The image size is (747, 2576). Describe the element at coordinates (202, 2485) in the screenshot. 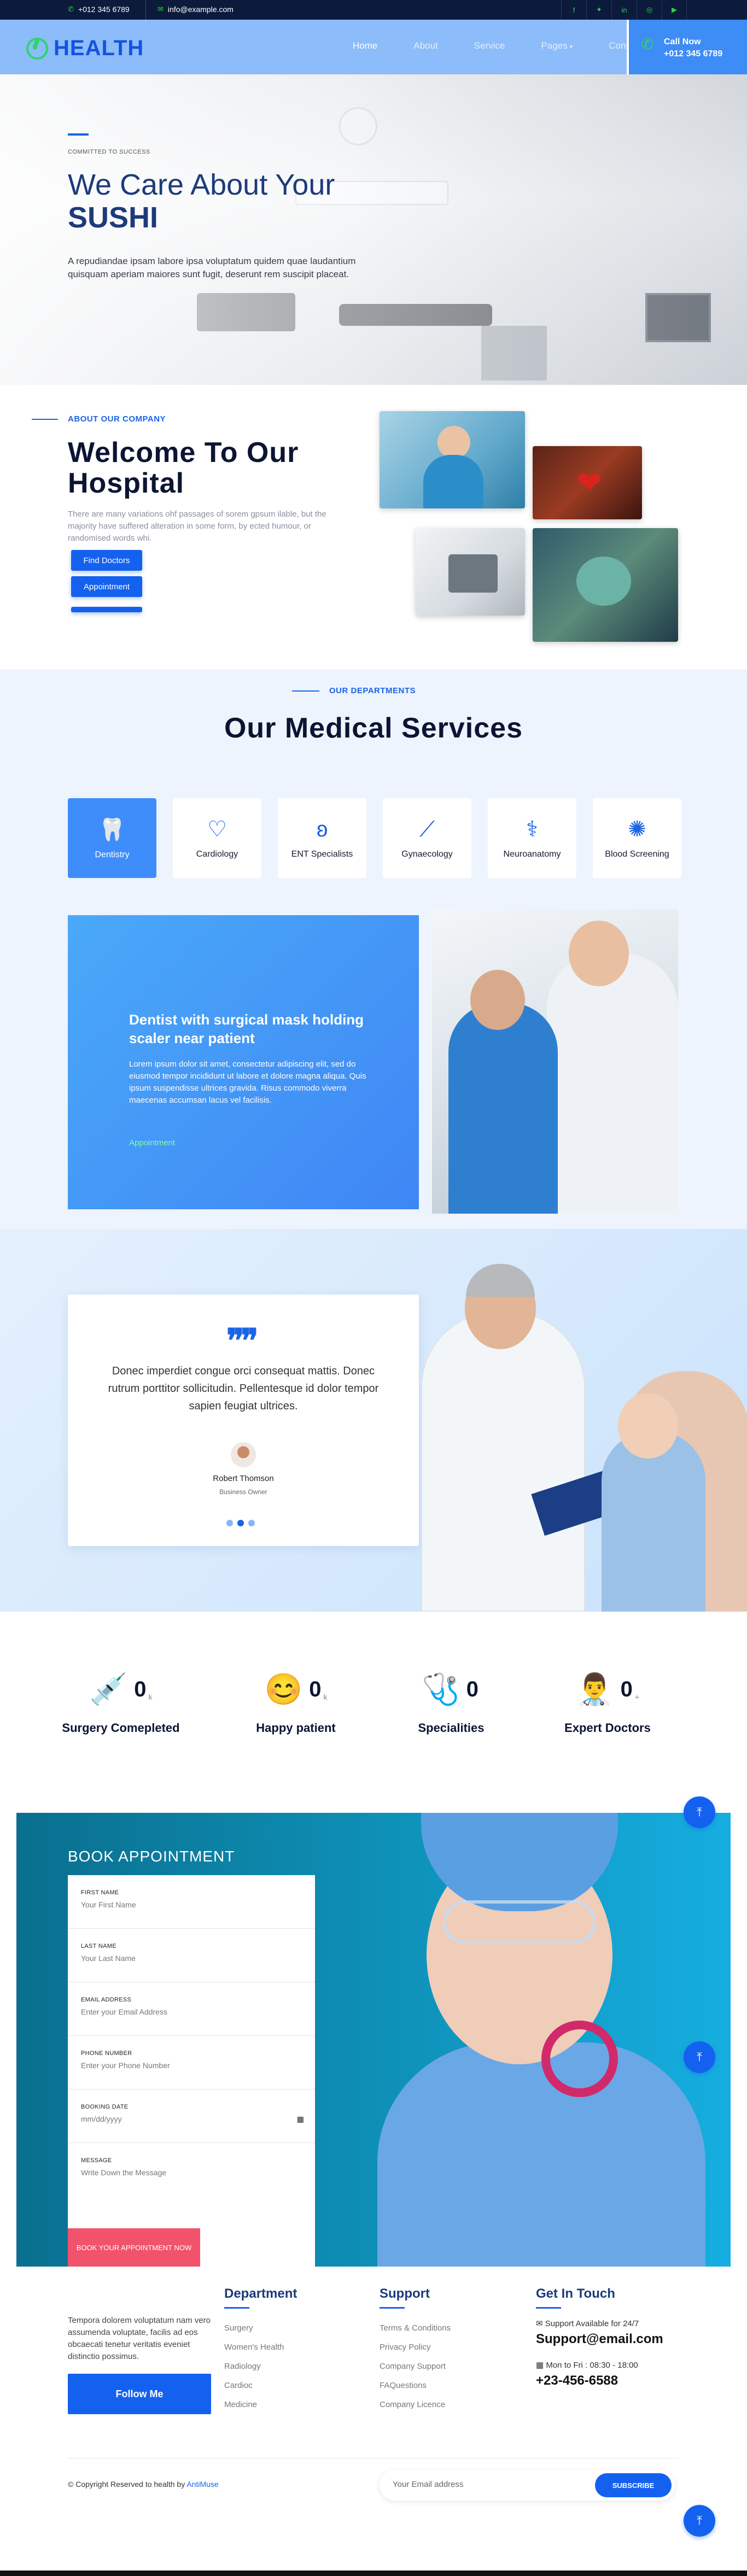

I see `copyright-brand-link: AntiMuse` at that location.